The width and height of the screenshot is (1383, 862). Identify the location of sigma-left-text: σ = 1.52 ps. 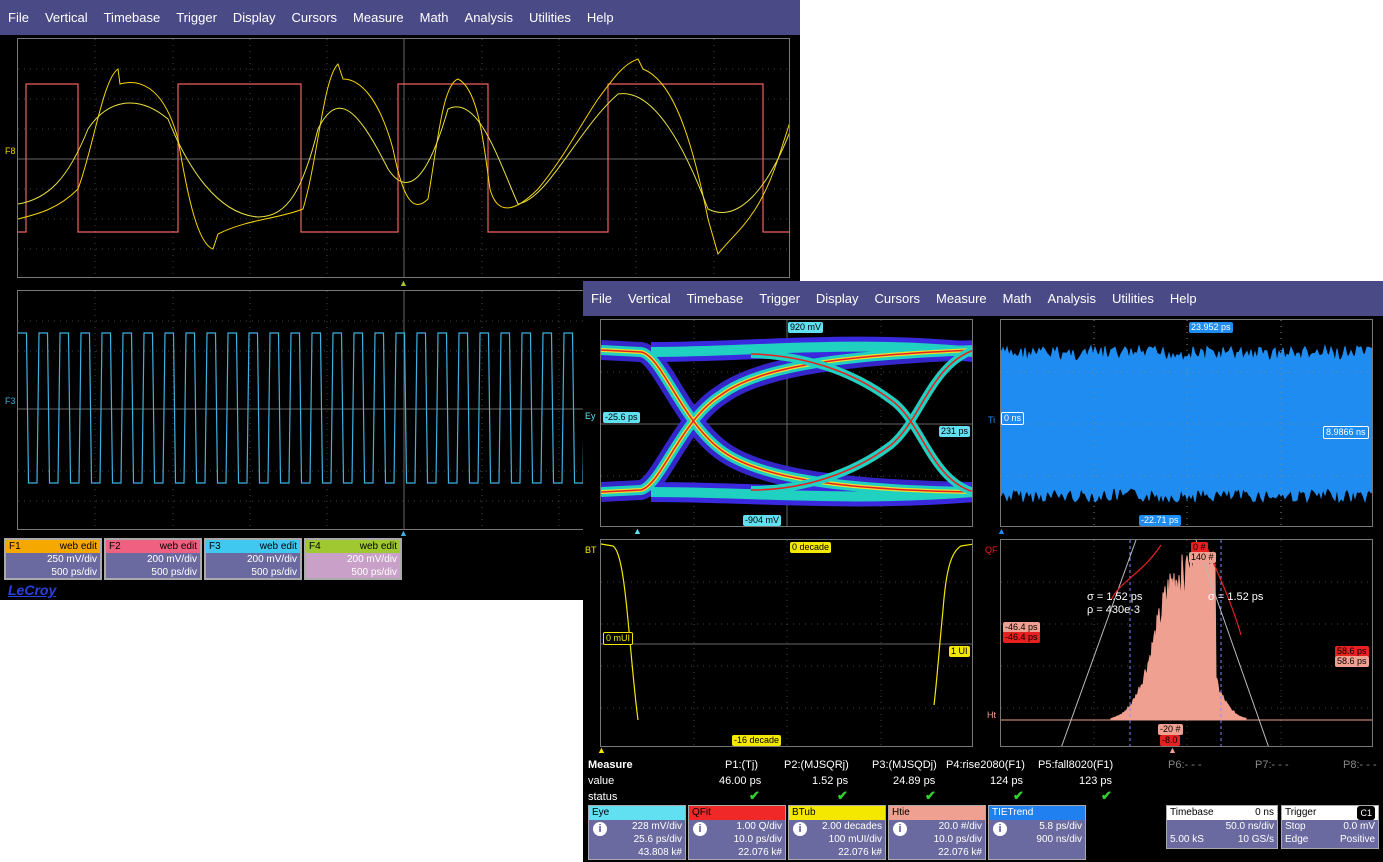
(1115, 597).